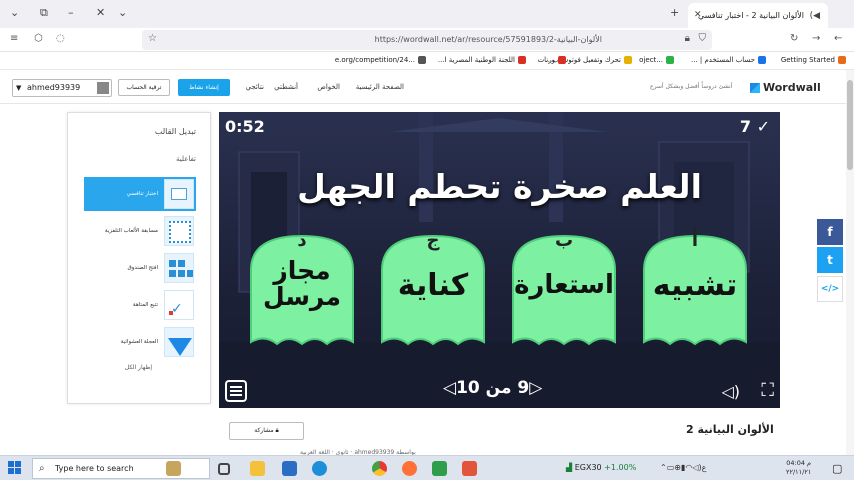 This screenshot has height=480, width=854. Describe the element at coordinates (204, 87) in the screenshot. I see `create-activity-button: إنشاء نشاط` at that location.